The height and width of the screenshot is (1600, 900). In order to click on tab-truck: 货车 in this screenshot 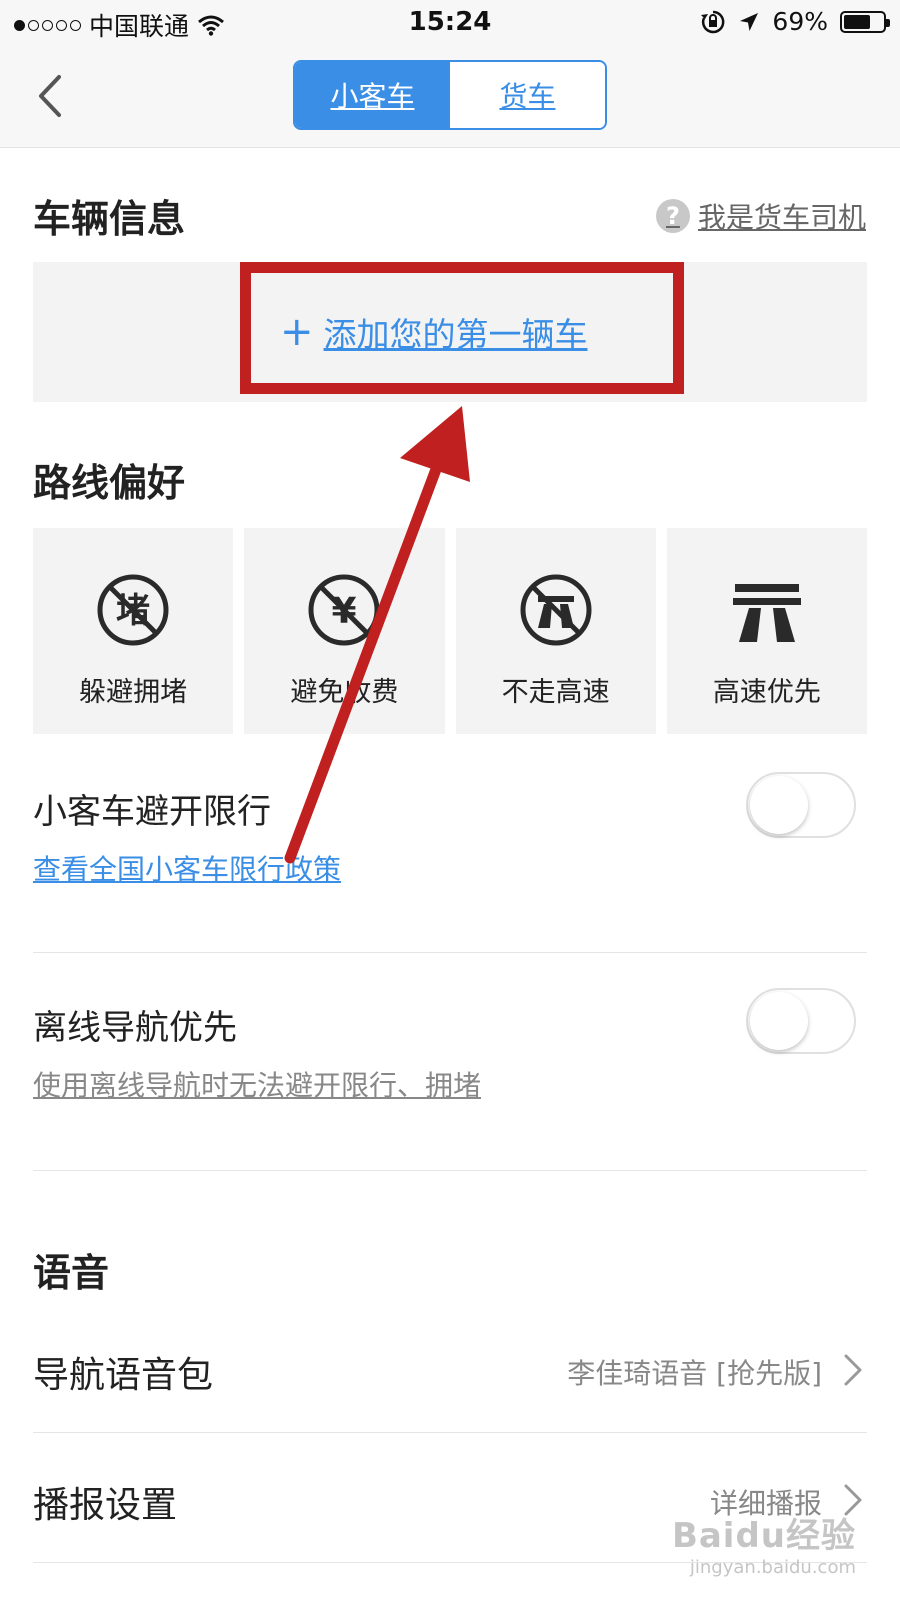, I will do `click(527, 95)`.